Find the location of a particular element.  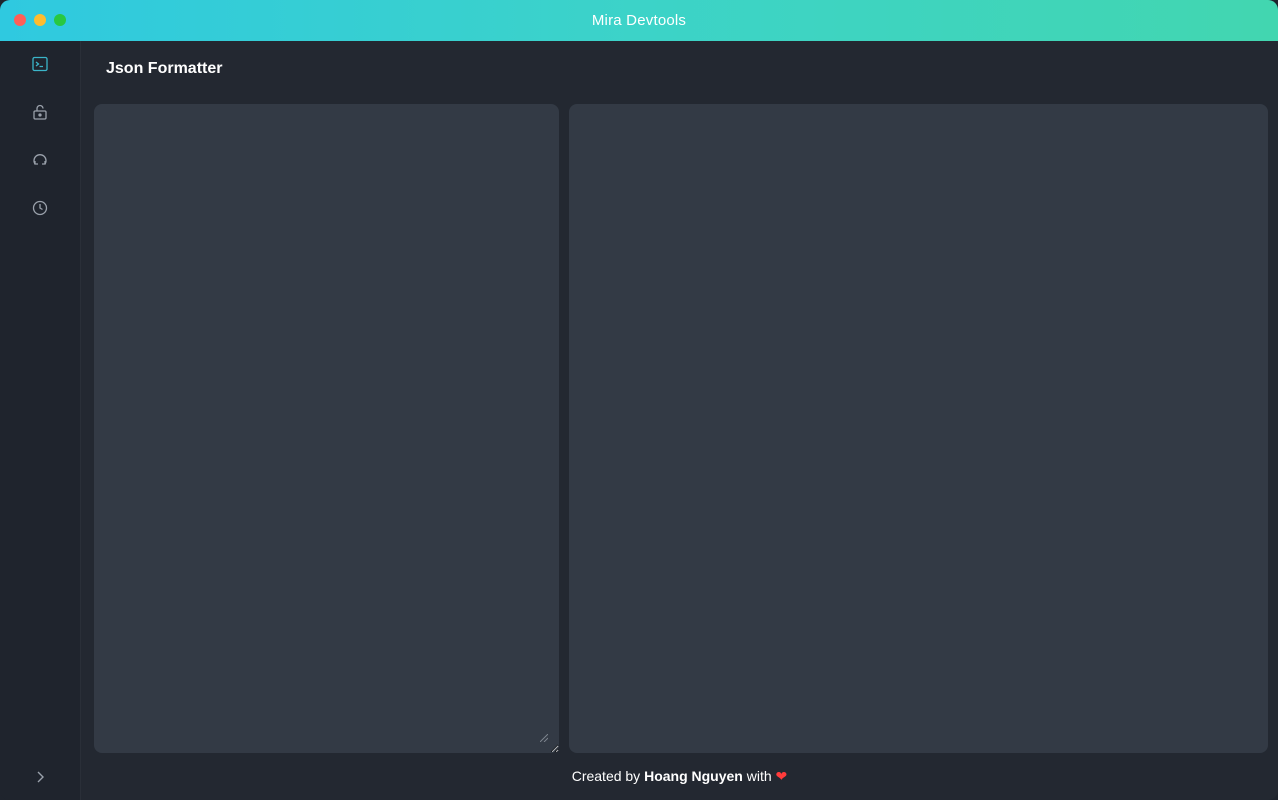

sidebar-item-refresh is located at coordinates (40, 160).